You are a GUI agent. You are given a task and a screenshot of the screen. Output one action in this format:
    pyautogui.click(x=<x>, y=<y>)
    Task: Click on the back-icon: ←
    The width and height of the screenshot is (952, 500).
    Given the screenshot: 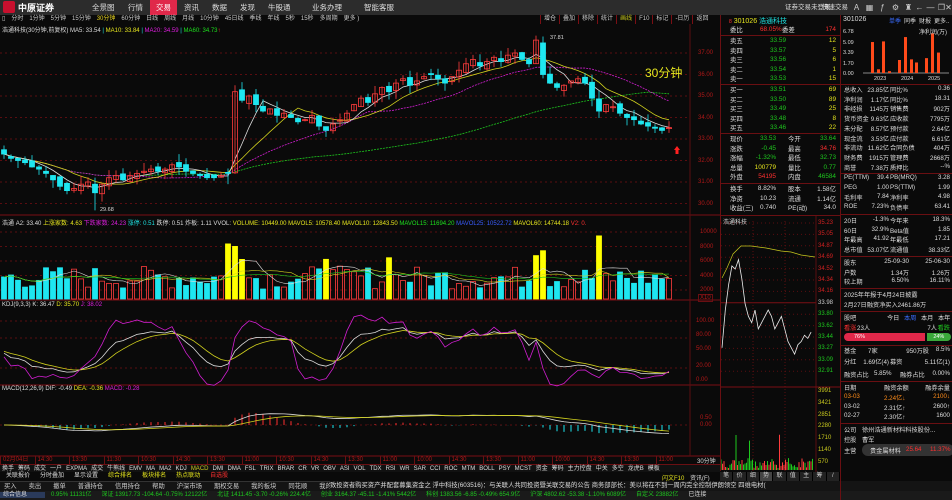 What is the action you would take?
    pyautogui.click(x=919, y=7)
    